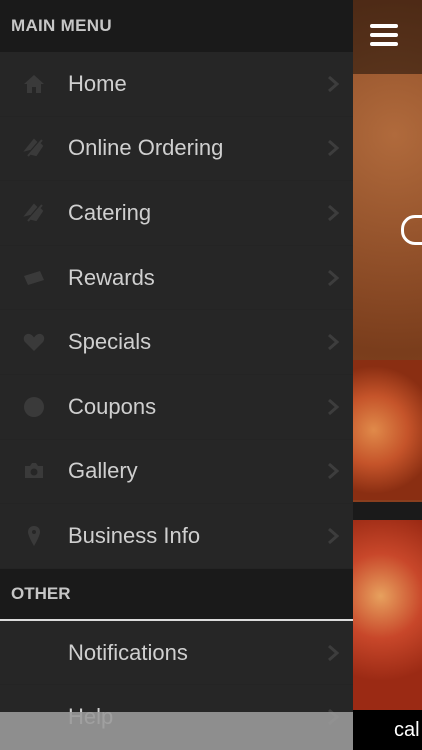  What do you see at coordinates (34, 472) in the screenshot?
I see `camera-icon` at bounding box center [34, 472].